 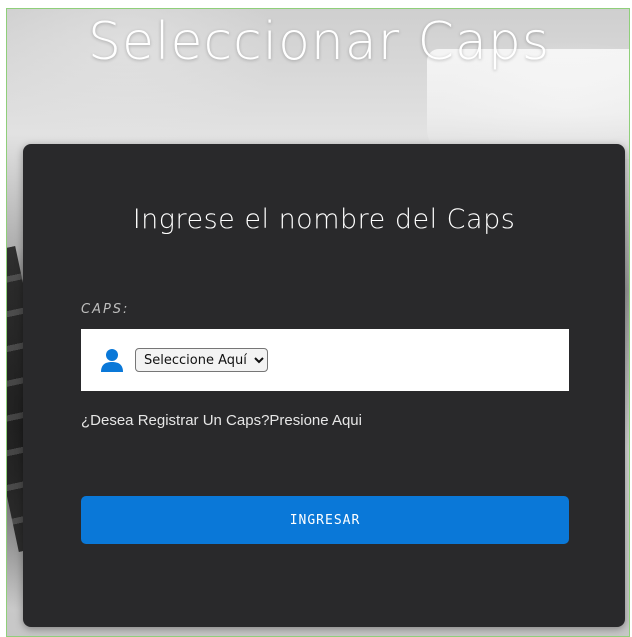 I want to click on page-title: Seleccionar Caps, so click(x=319, y=42).